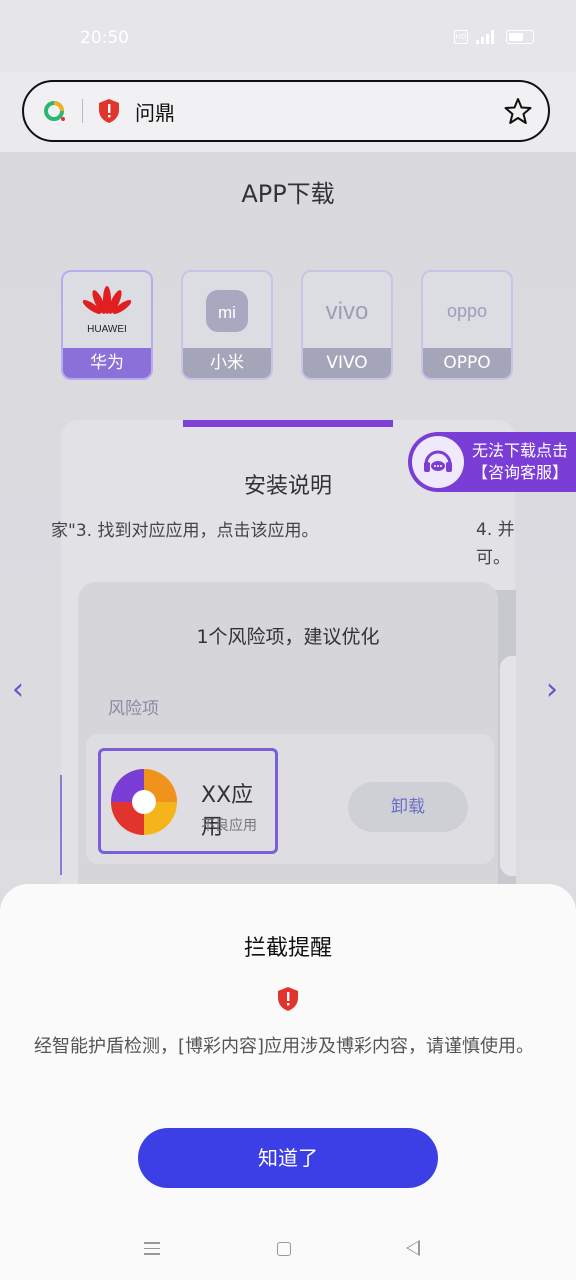  I want to click on install-step-3: 家"3. 找到对应应用，点击该应用。, so click(185, 531).